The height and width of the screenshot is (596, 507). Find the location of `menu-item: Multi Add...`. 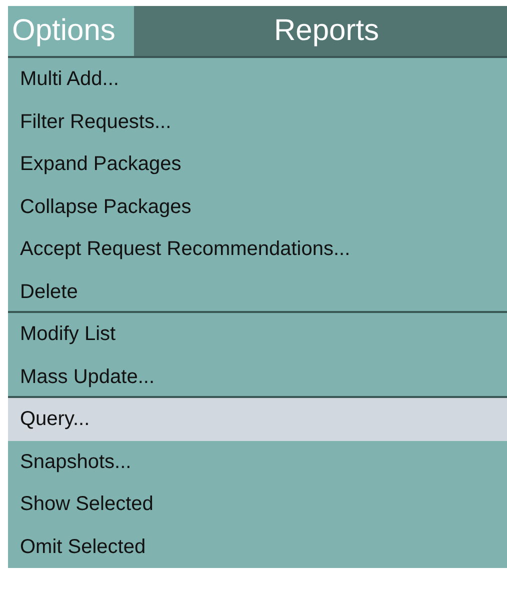

menu-item: Multi Add... is located at coordinates (257, 79).